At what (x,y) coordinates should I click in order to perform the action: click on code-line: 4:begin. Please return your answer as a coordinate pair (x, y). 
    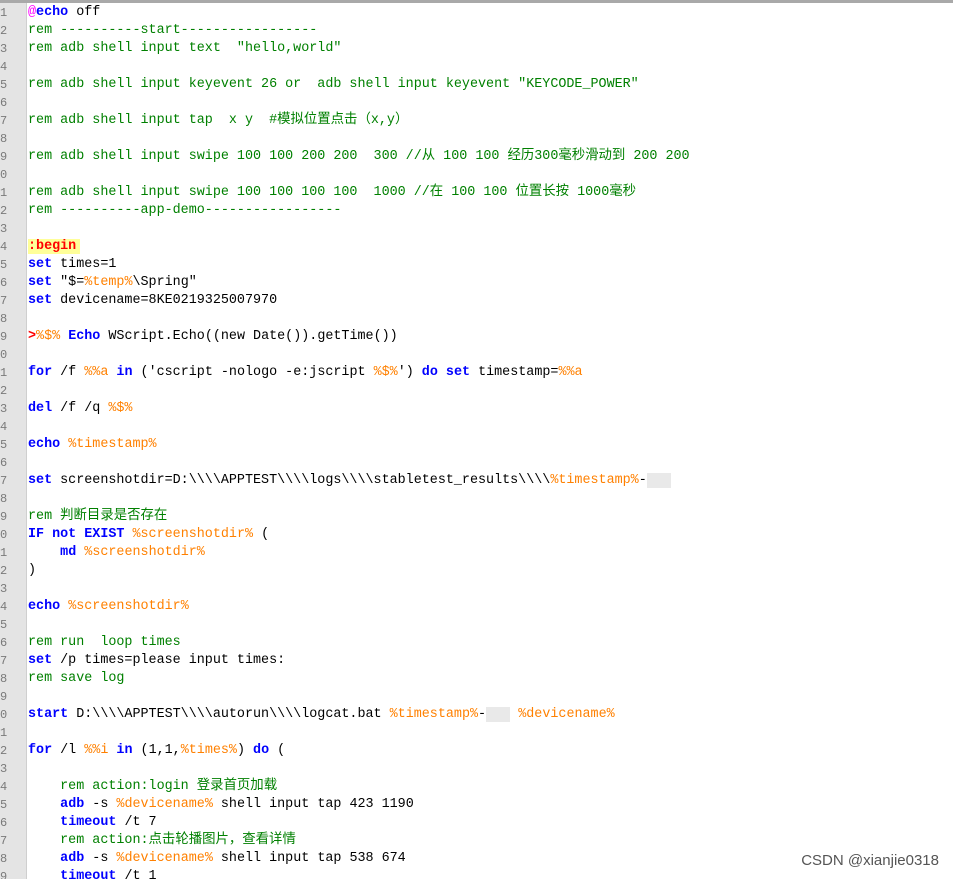
    Looking at the image, I should click on (476, 247).